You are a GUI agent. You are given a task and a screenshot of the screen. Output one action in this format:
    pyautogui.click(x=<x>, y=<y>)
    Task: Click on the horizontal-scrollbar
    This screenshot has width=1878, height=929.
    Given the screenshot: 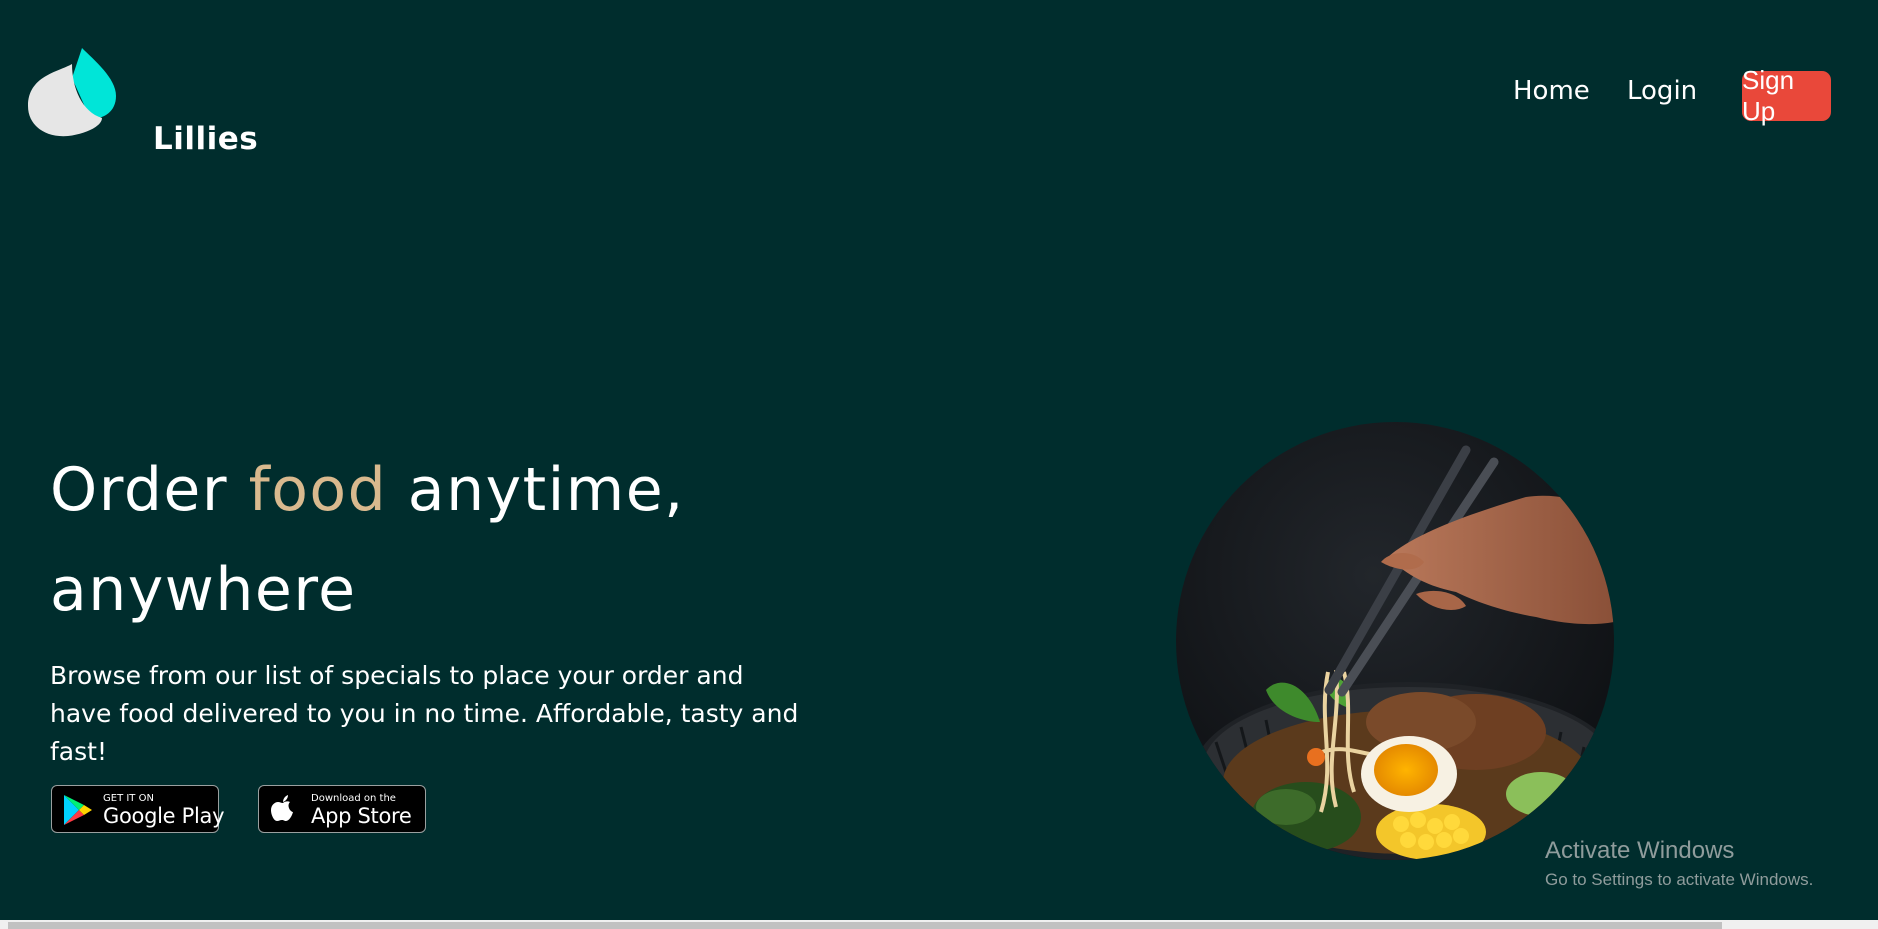 What is the action you would take?
    pyautogui.click(x=939, y=924)
    